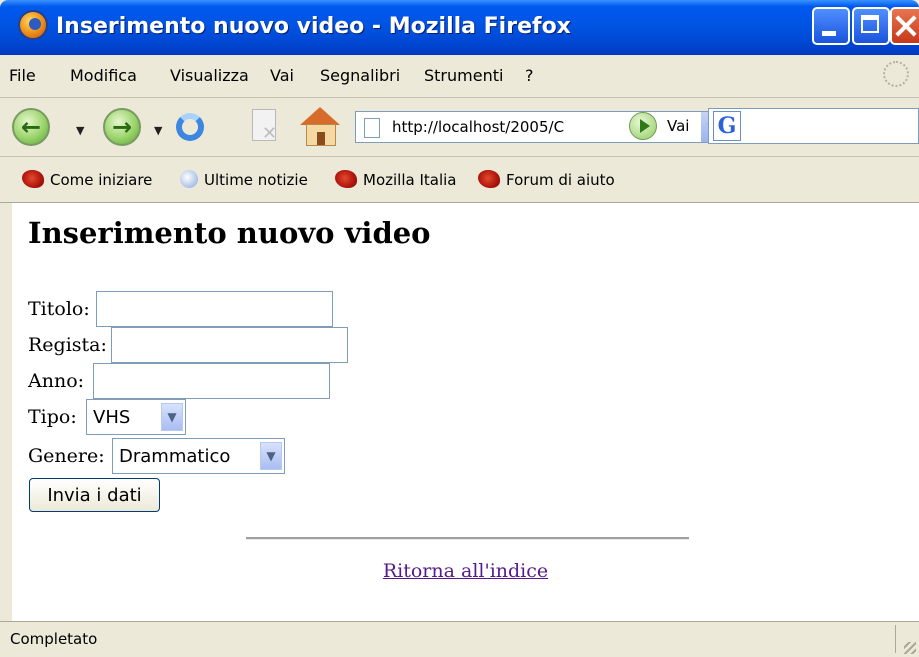 This screenshot has width=919, height=657. What do you see at coordinates (813, 126) in the screenshot?
I see `search-box: G` at bounding box center [813, 126].